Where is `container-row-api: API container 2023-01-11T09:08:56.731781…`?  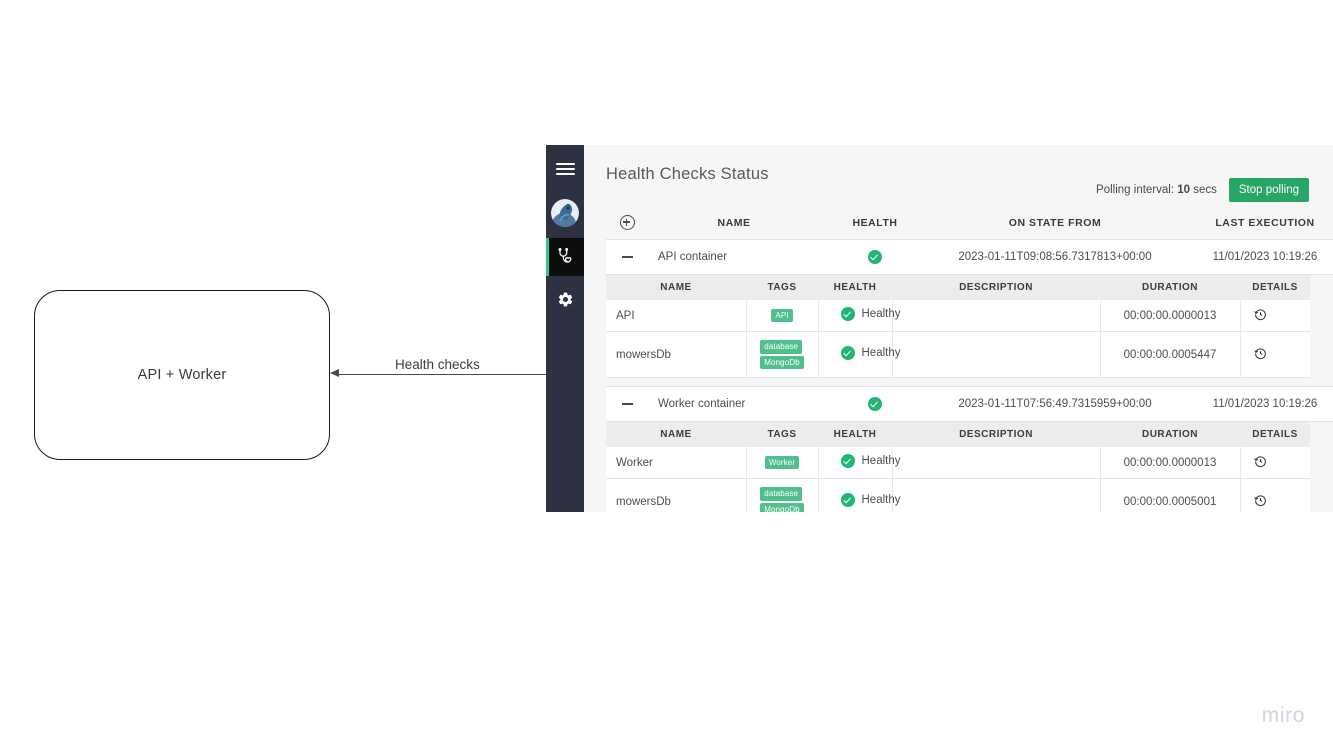 container-row-api: API container 2023-01-11T09:08:56.731781… is located at coordinates (969, 257).